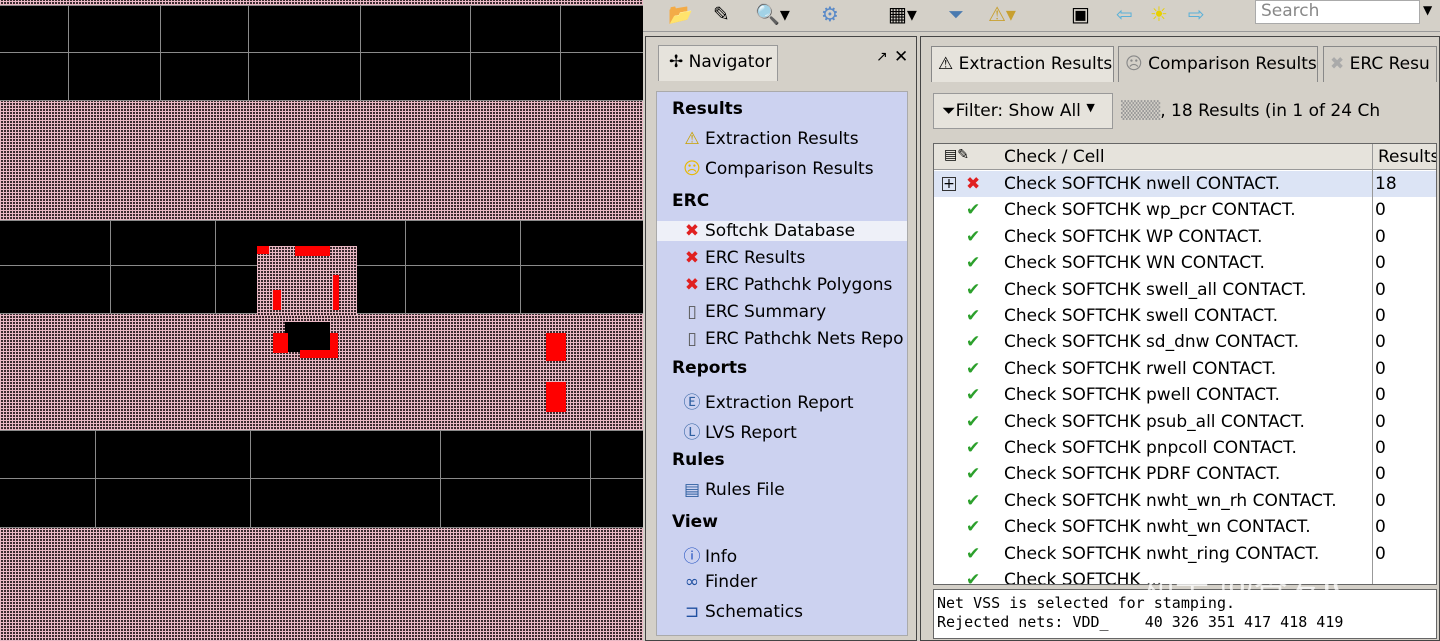 Image resolution: width=1440 pixels, height=641 pixels. I want to click on highlight-cell-icon: ▣, so click(1080, 14).